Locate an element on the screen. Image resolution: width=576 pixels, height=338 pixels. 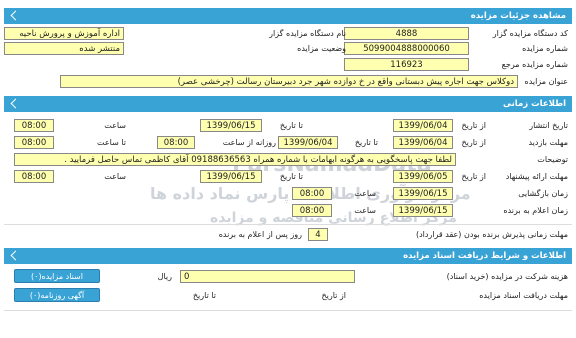
subject-label: عنوان مزایده is located at coordinates (546, 81).